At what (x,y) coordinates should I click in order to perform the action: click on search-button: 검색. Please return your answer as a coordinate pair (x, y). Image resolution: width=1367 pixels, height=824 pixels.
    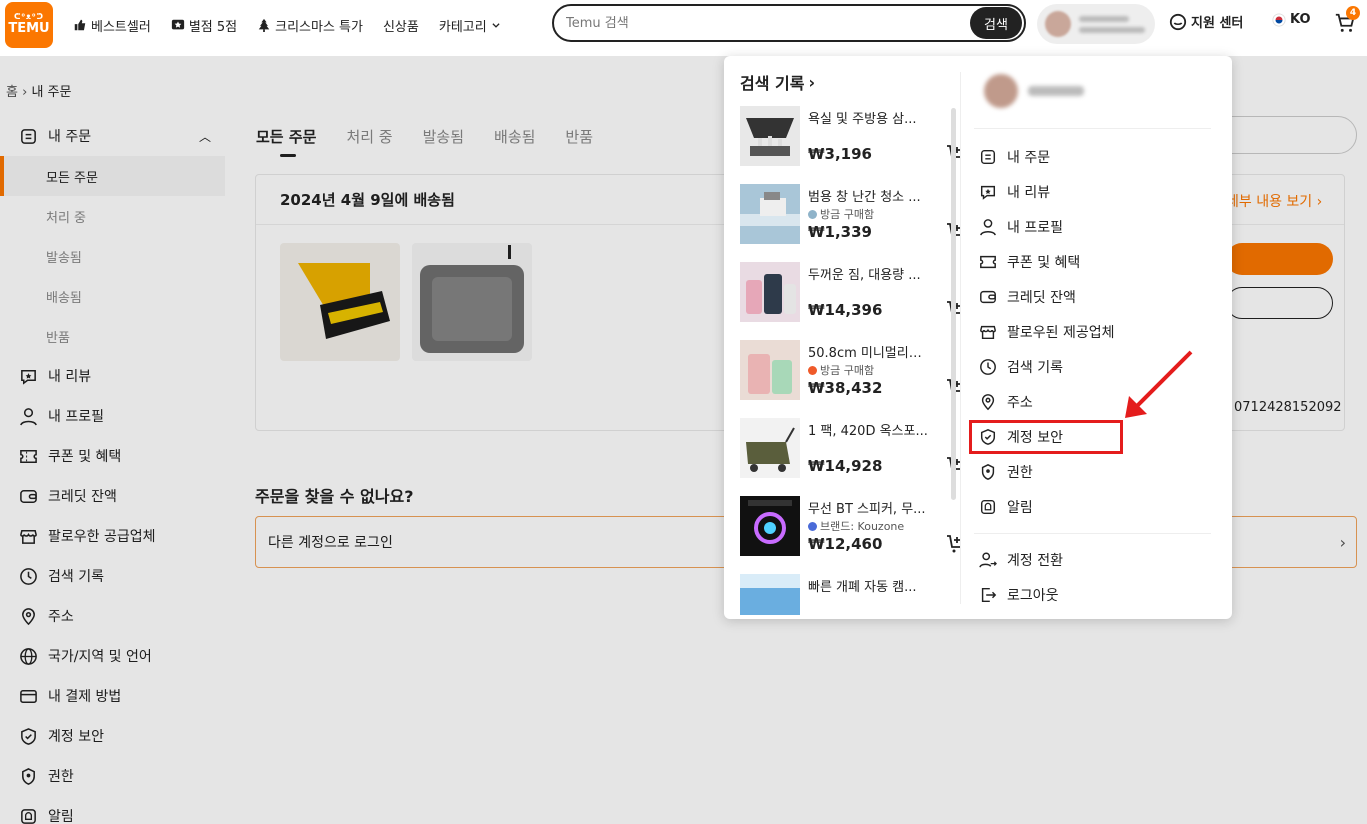
    Looking at the image, I should click on (996, 23).